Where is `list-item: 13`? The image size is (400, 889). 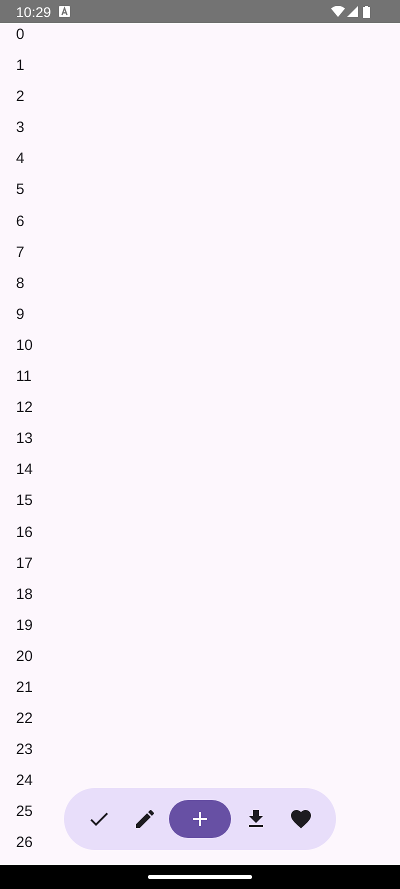
list-item: 13 is located at coordinates (24, 439).